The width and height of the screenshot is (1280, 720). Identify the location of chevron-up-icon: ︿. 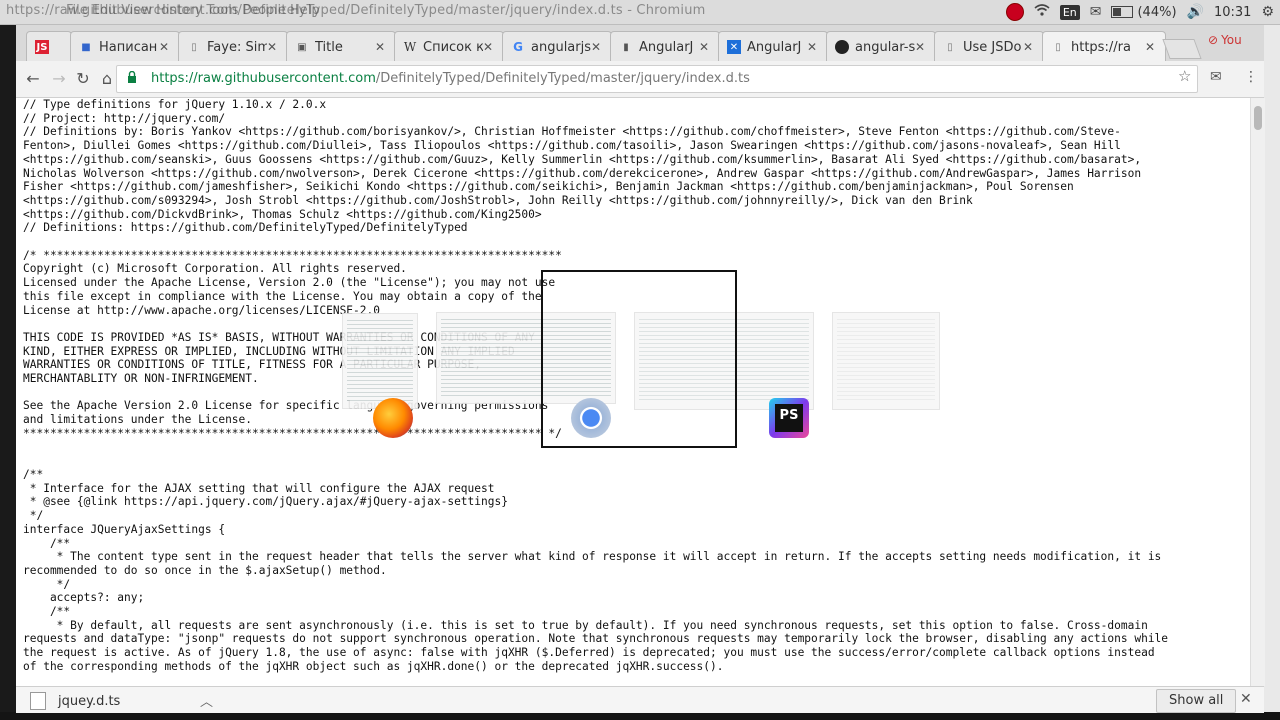
(206, 700).